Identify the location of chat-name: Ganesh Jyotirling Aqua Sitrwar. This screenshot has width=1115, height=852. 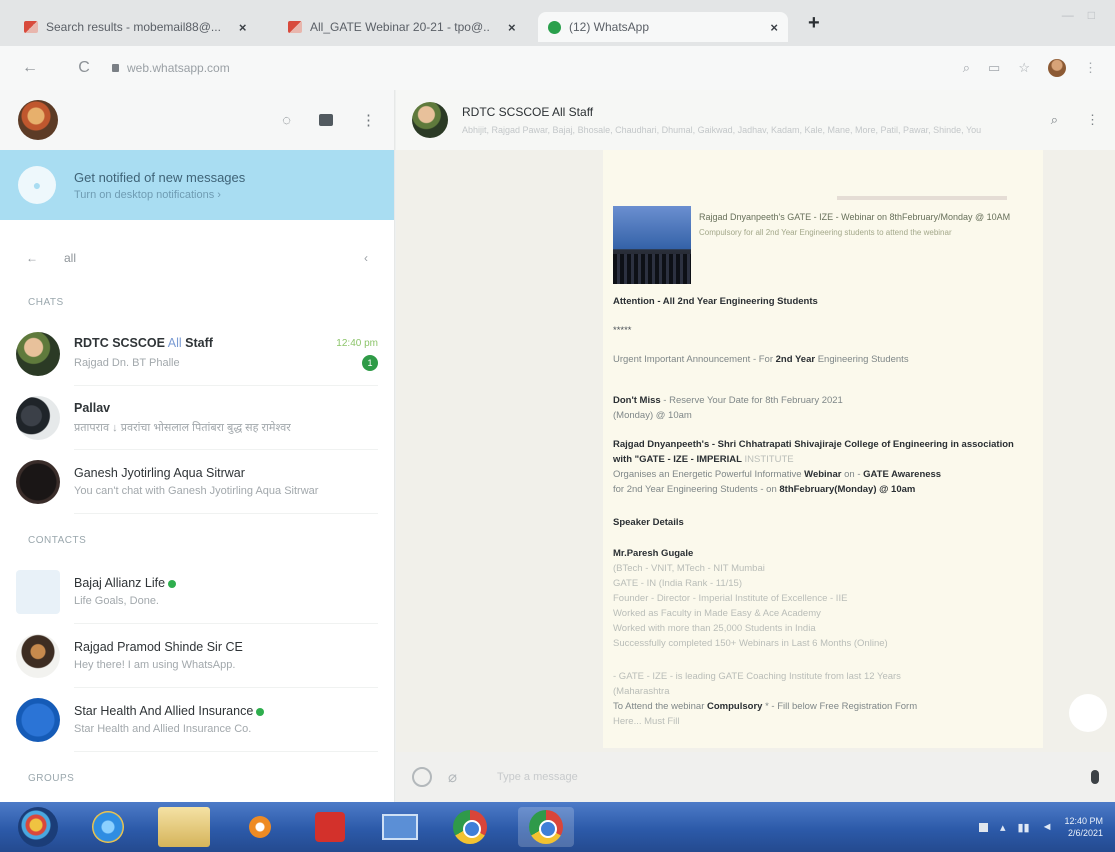
(159, 473).